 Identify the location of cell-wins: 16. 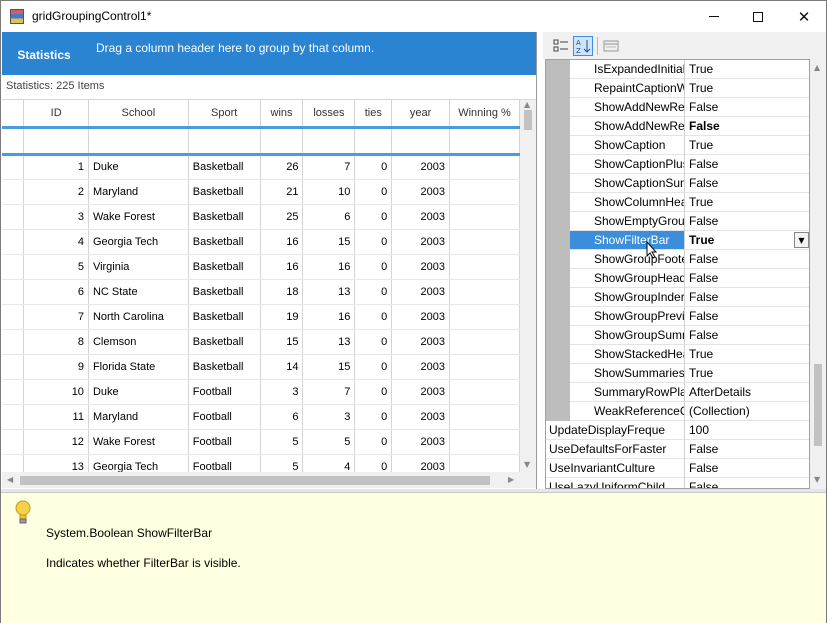
(282, 267).